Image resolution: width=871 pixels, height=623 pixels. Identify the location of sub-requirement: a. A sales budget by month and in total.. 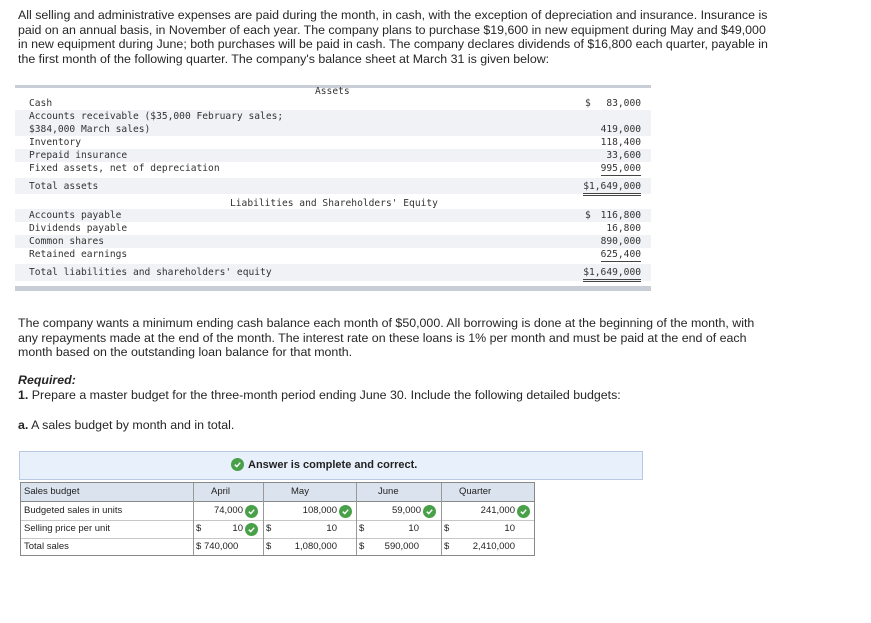
(126, 425).